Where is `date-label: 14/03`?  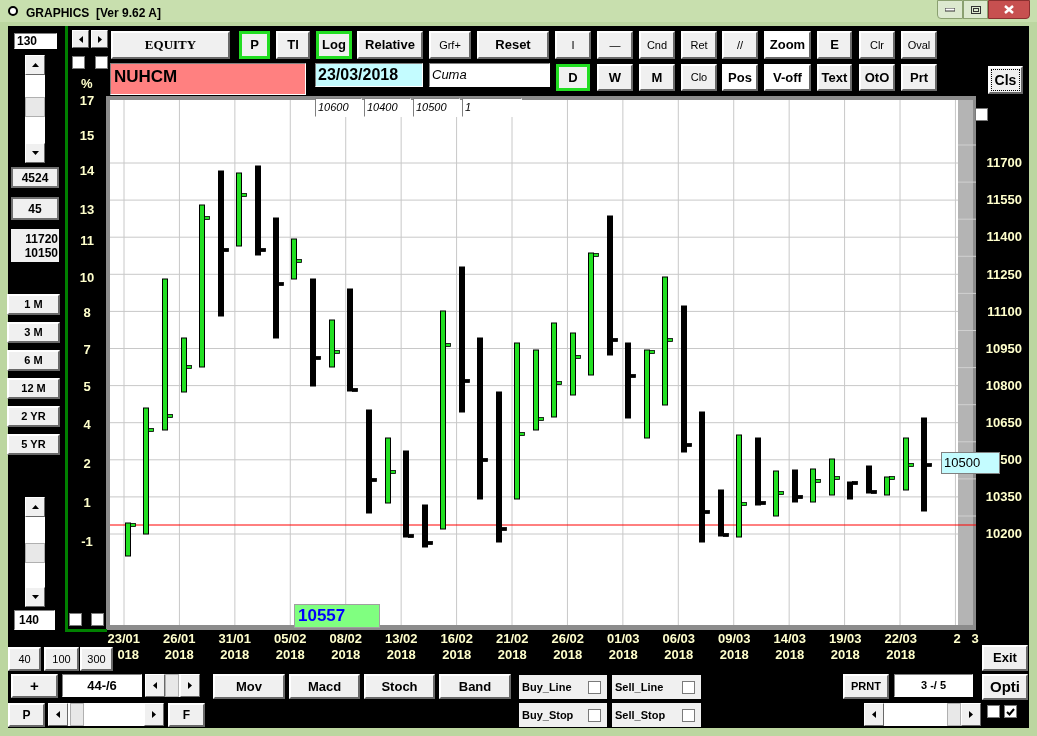
date-label: 14/03 is located at coordinates (789, 639).